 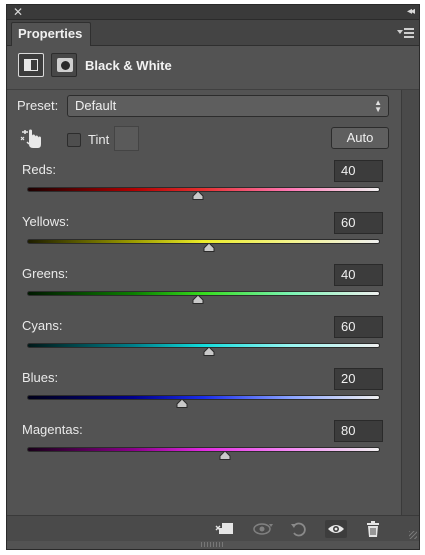 What do you see at coordinates (213, 33) in the screenshot?
I see `tab-row: Properties` at bounding box center [213, 33].